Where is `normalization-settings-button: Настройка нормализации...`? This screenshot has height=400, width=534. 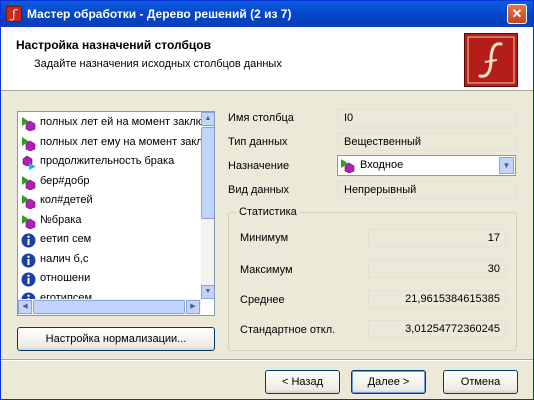
normalization-settings-button: Настройка нормализации... is located at coordinates (116, 339).